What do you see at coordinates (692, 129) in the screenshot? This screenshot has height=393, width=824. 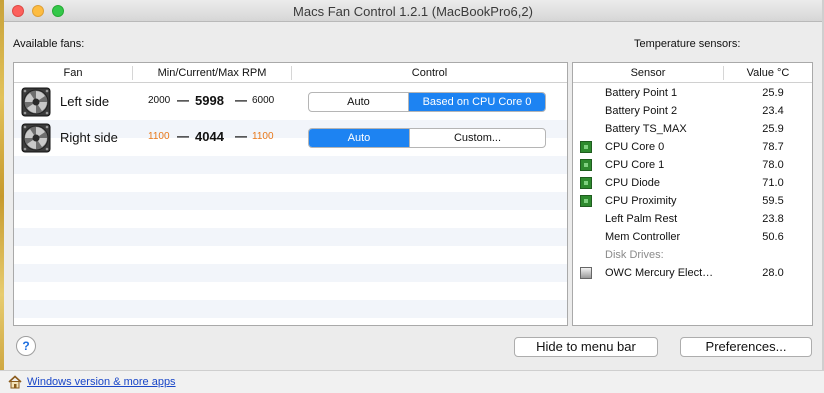 I see `sensor-row: Battery TS_MAX 25.9` at bounding box center [692, 129].